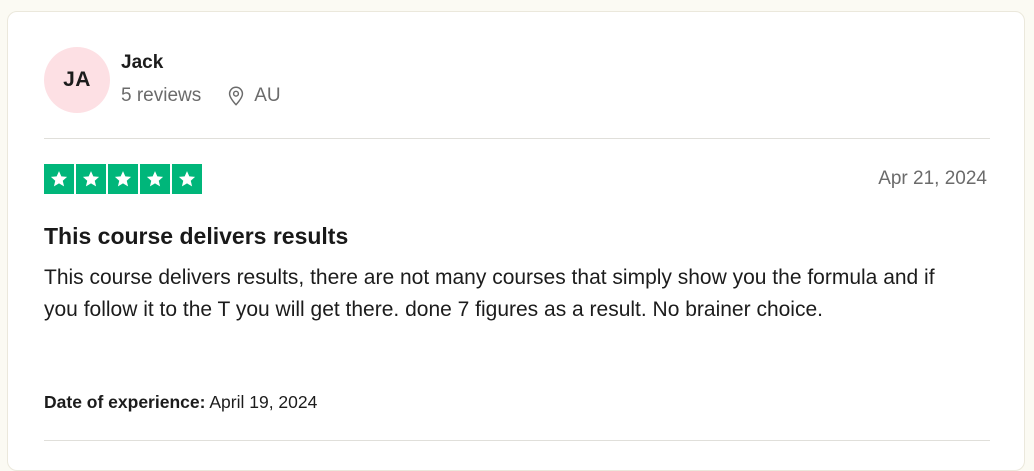 The image size is (1034, 471). Describe the element at coordinates (267, 95) in the screenshot. I see `reviewer-location: AU` at that location.